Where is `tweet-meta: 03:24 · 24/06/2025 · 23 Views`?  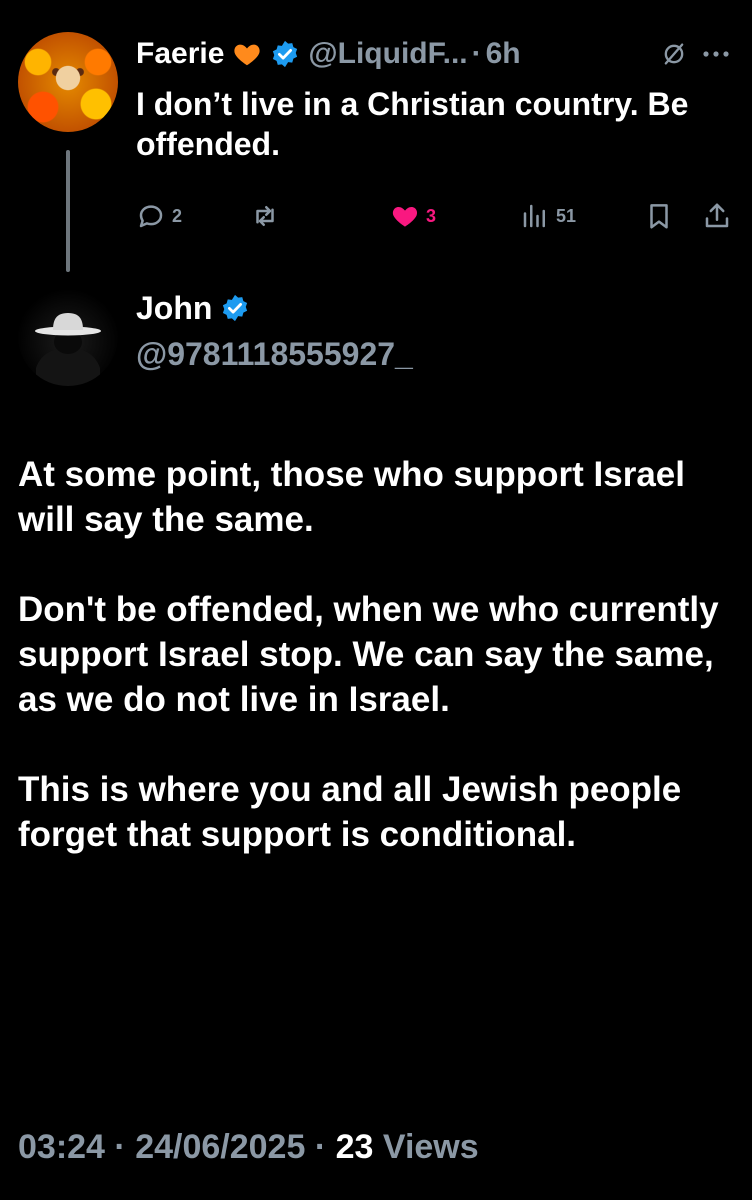
tweet-meta: 03:24 · 24/06/2025 · 23 Views is located at coordinates (248, 1147).